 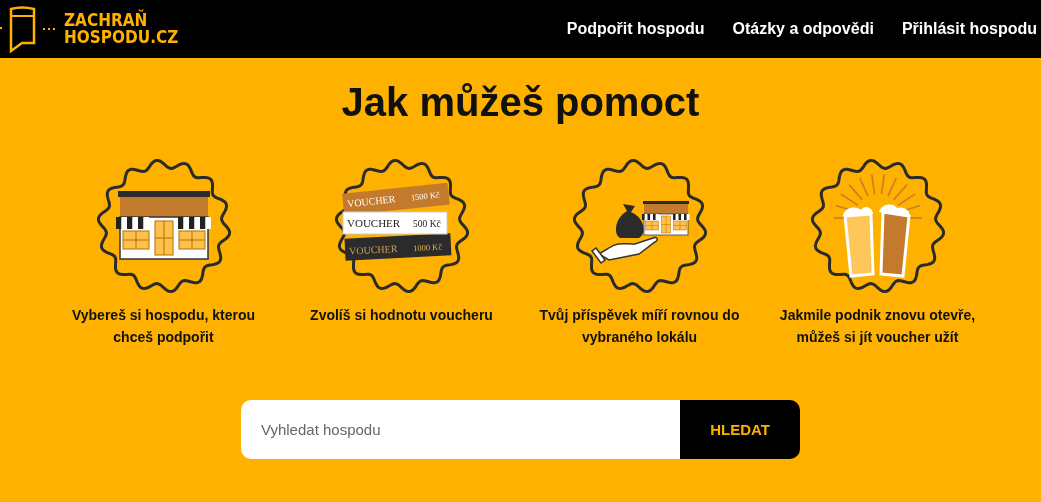 What do you see at coordinates (424, 196) in the screenshot?
I see `voucher-price: 1500 Kč` at bounding box center [424, 196].